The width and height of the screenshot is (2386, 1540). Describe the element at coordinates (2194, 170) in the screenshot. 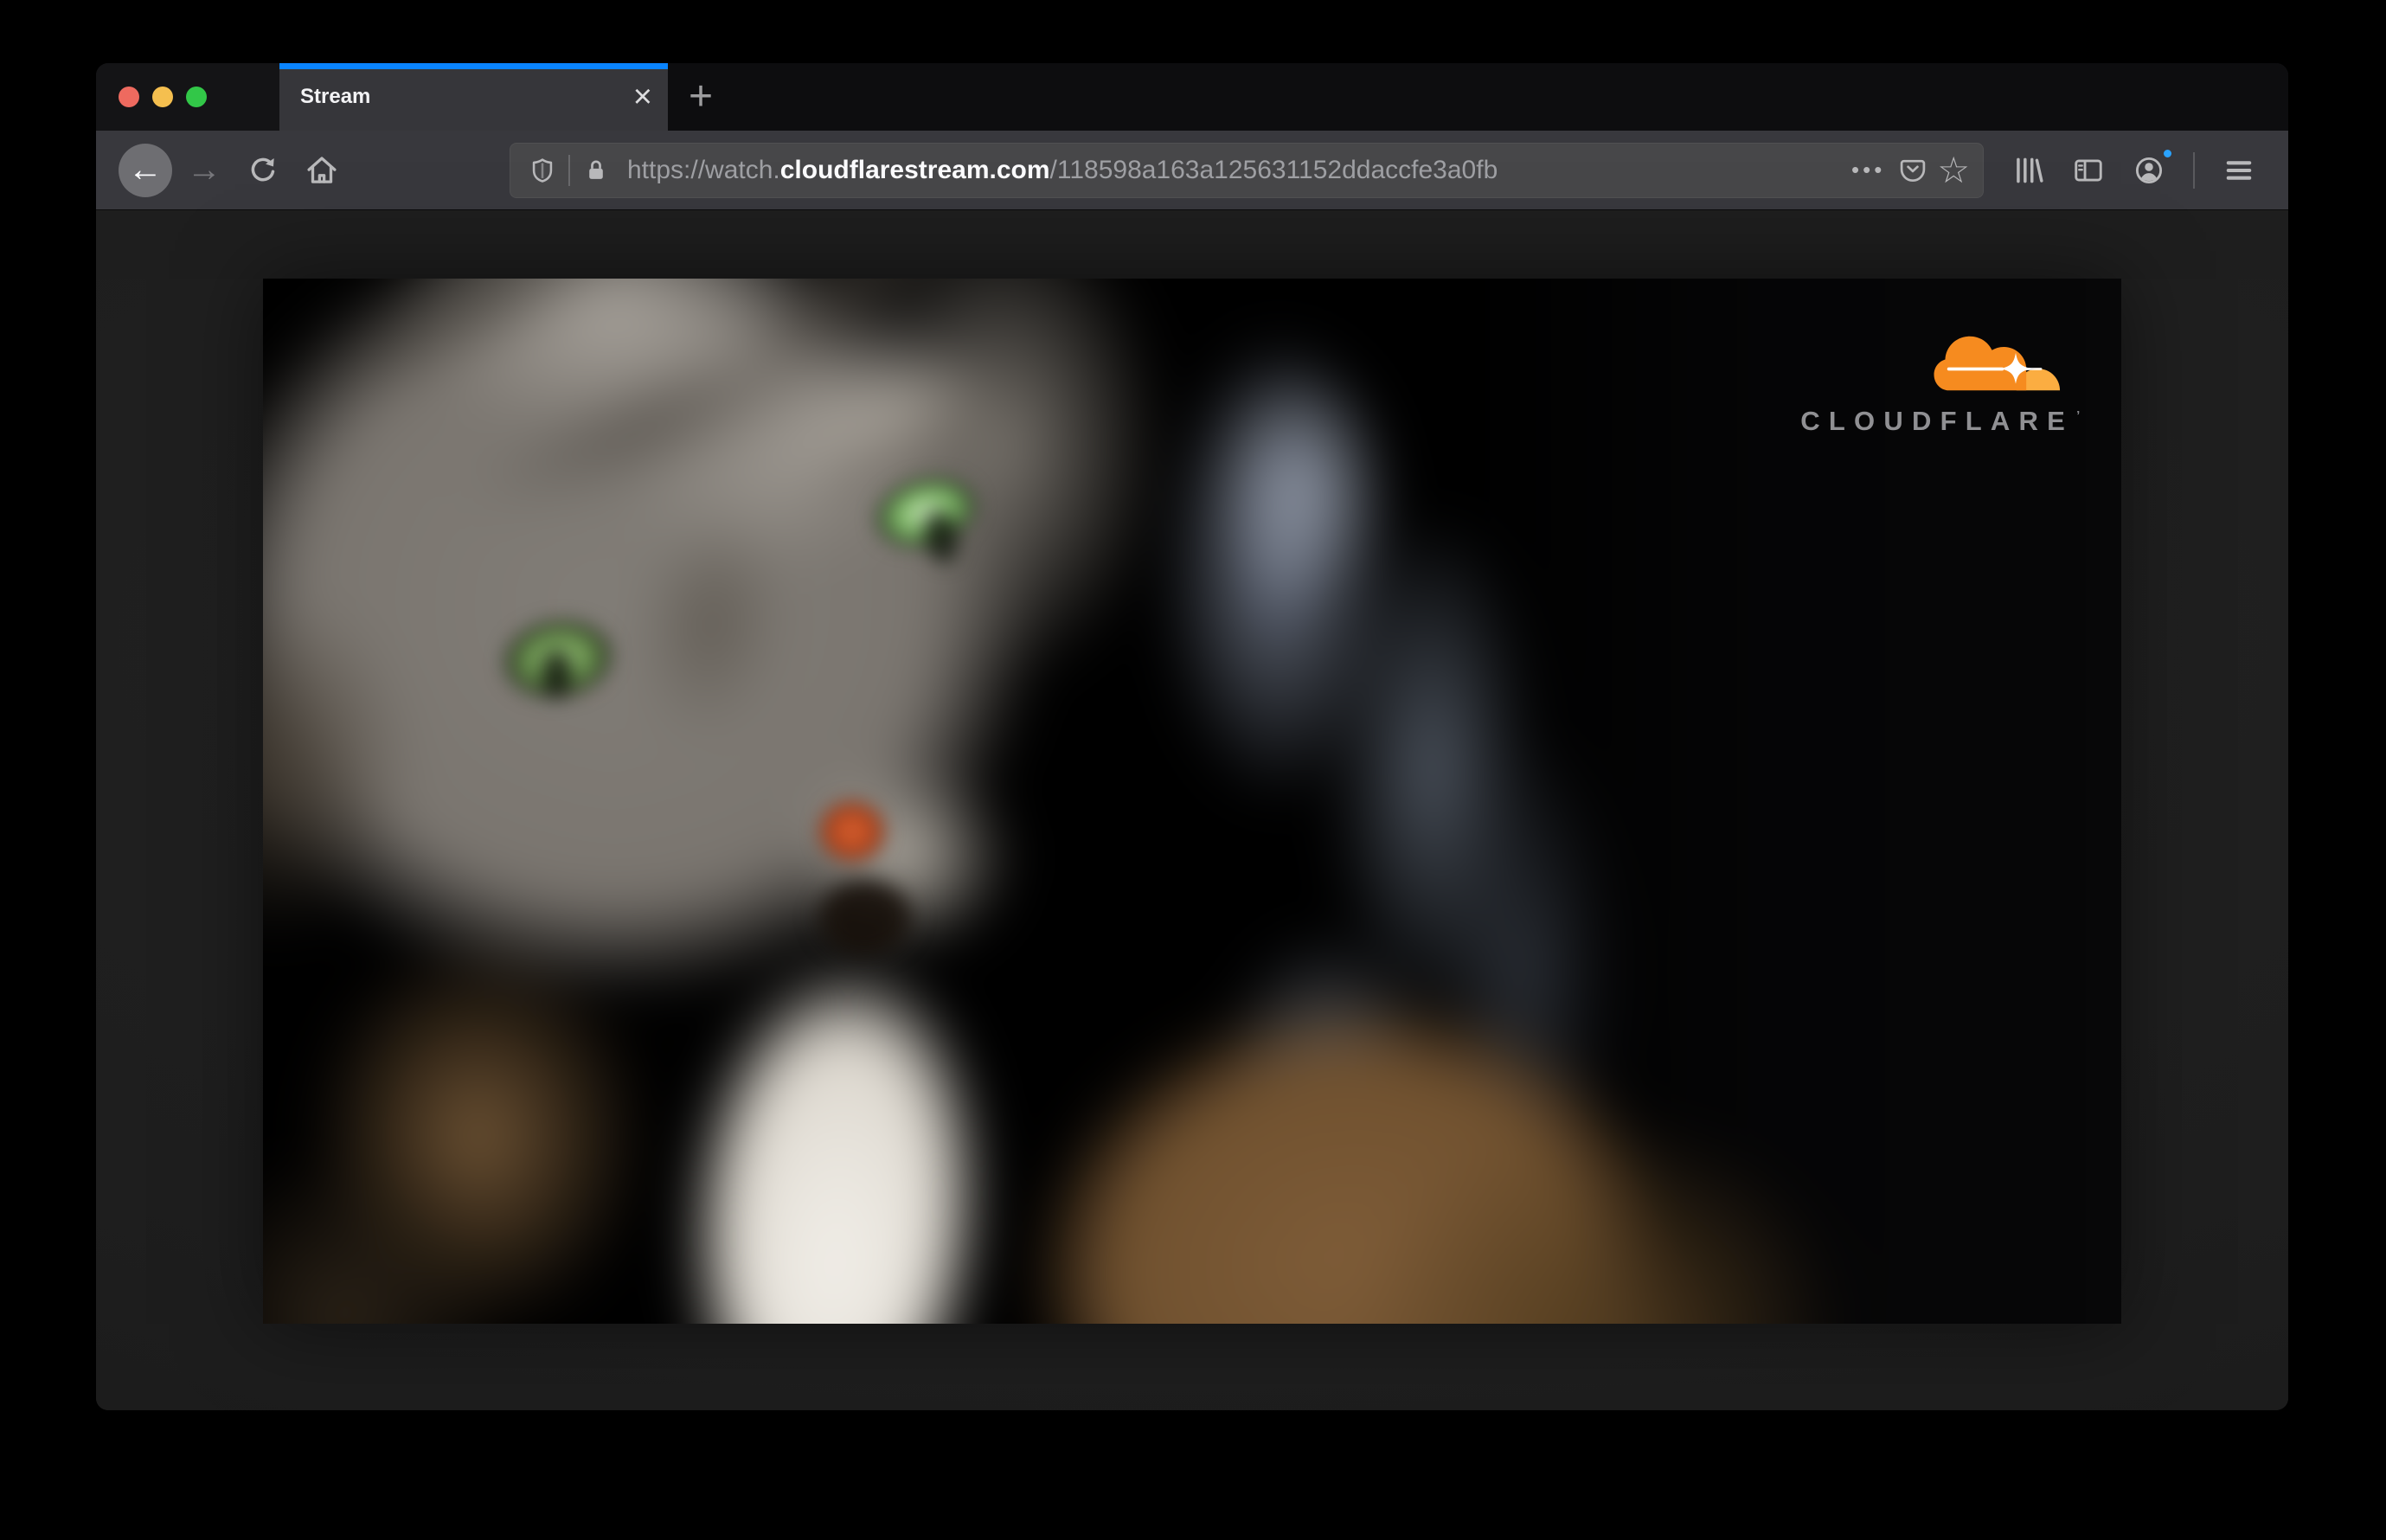

I see `toolbar-divider` at that location.